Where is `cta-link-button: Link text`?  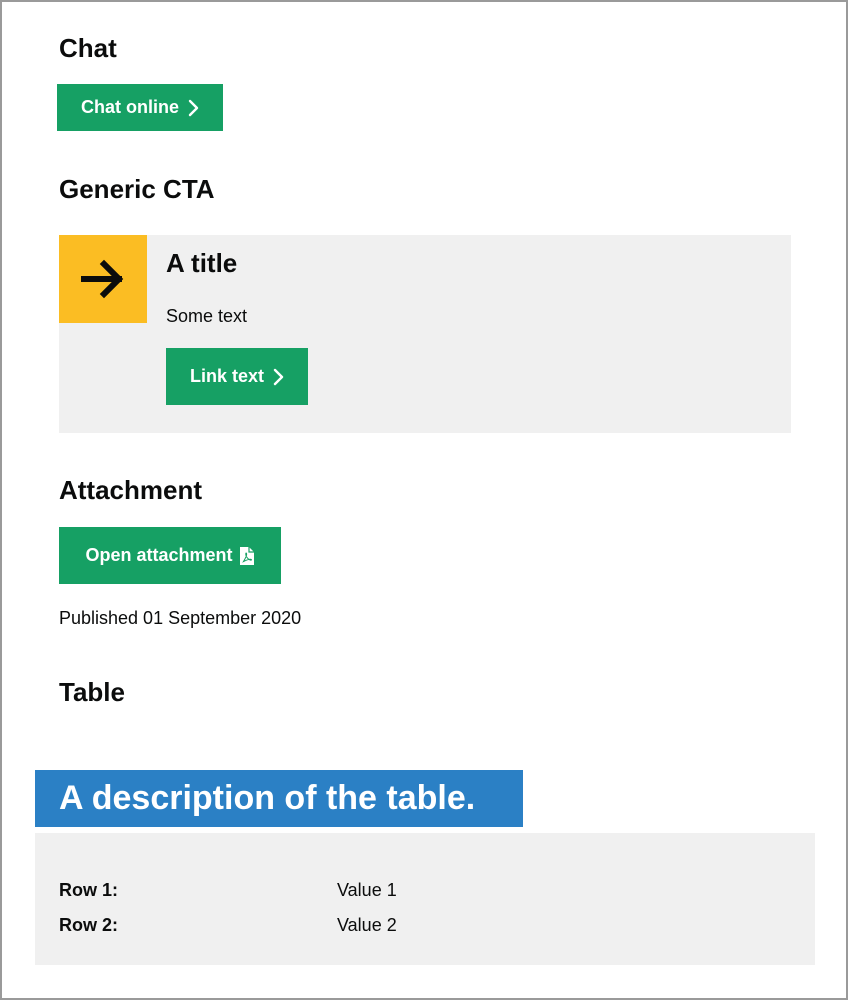 cta-link-button: Link text is located at coordinates (237, 376).